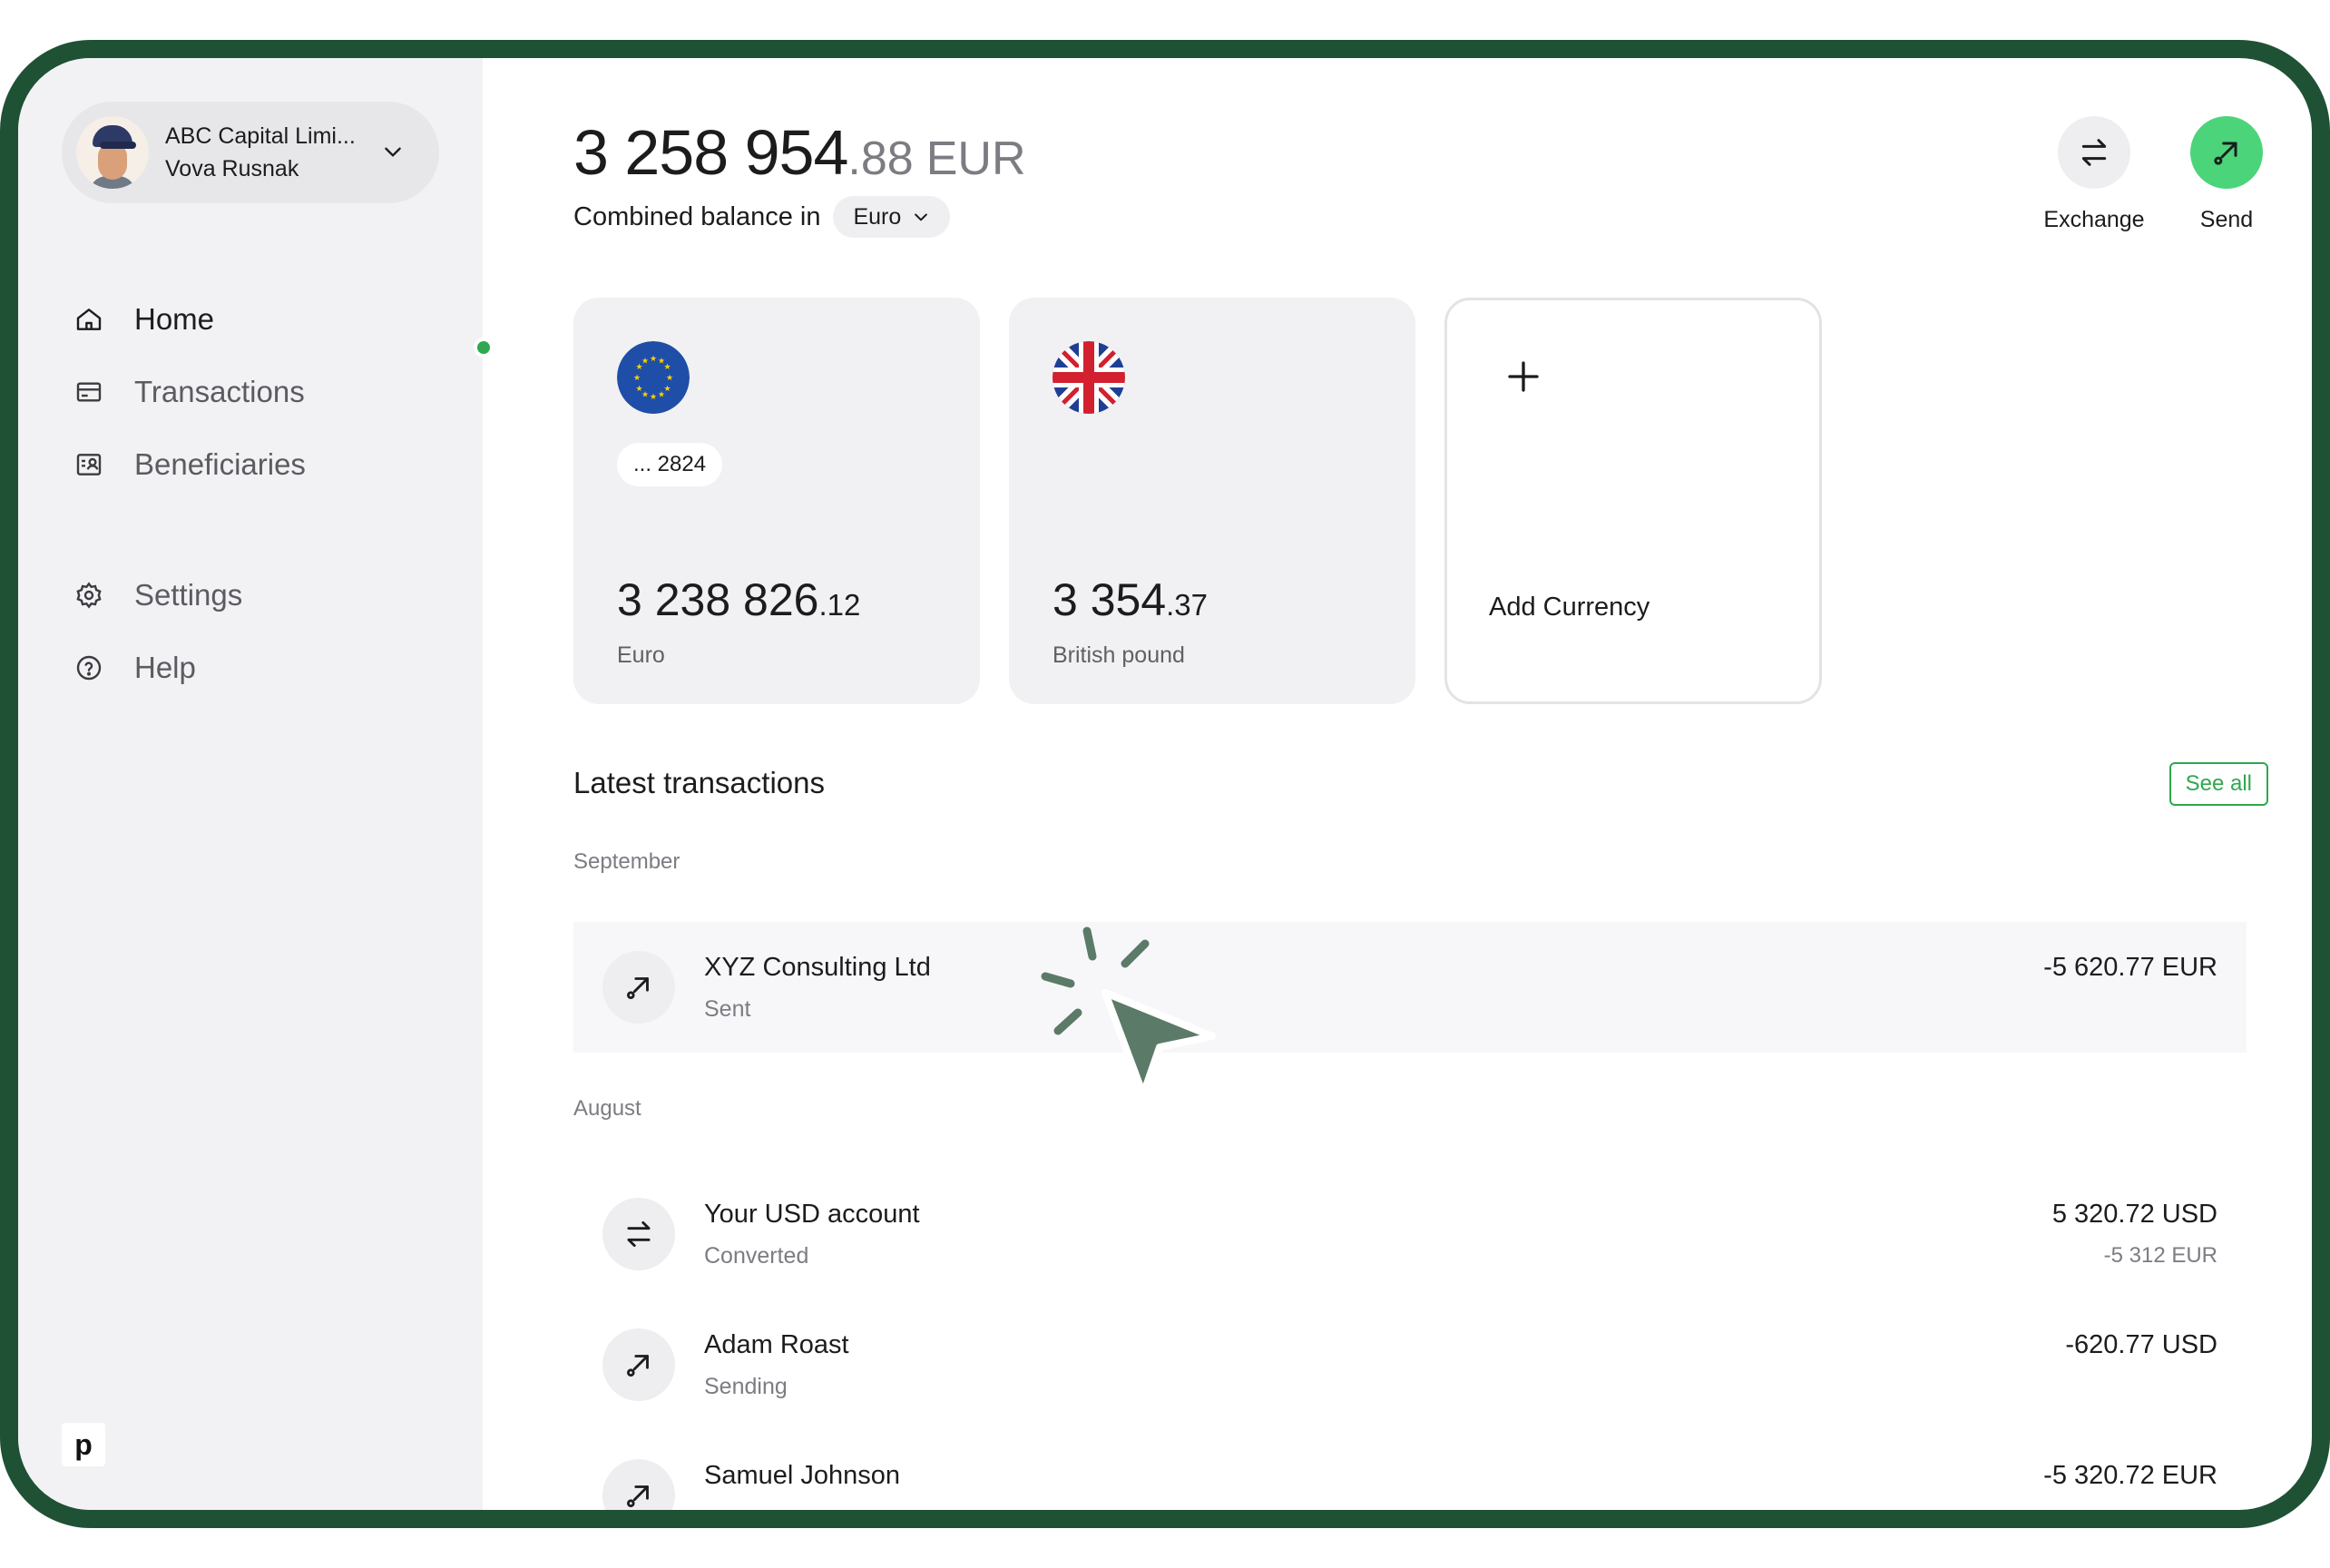 The height and width of the screenshot is (1568, 2330). I want to click on account-switcher: ABC Capital Limi... Vova Rusnak, so click(250, 152).